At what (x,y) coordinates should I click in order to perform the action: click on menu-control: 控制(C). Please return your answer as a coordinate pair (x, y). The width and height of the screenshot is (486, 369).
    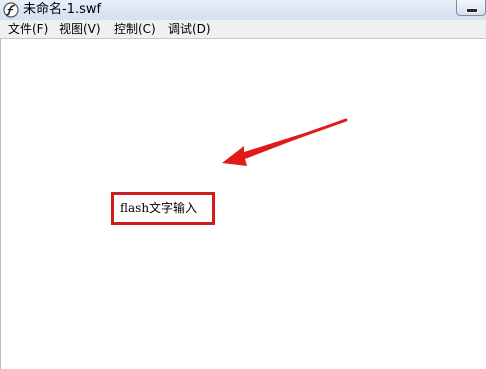
    Looking at the image, I should click on (135, 29).